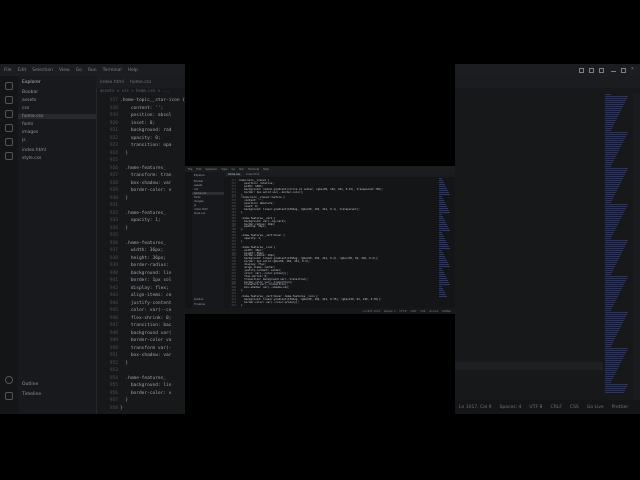  Describe the element at coordinates (146, 190) in the screenshot. I see `code-line: border-color: v` at that location.